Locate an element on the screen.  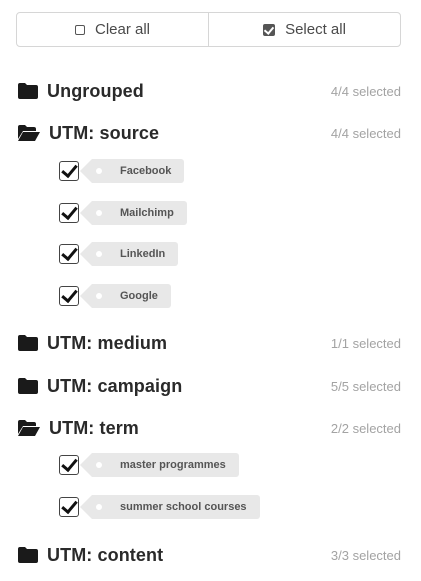
list-item: Mailchimp is located at coordinates (123, 213).